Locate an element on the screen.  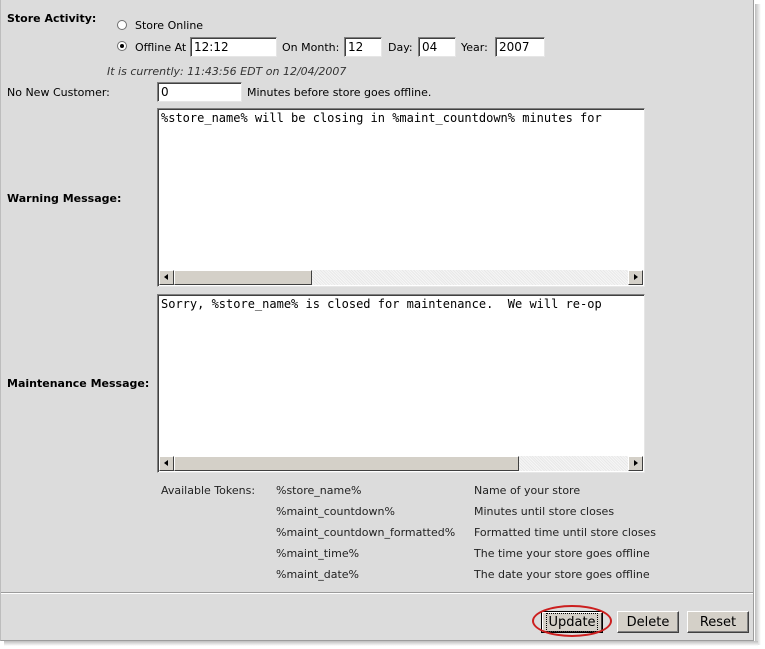
store-activity-label: Store Activity: is located at coordinates (52, 18).